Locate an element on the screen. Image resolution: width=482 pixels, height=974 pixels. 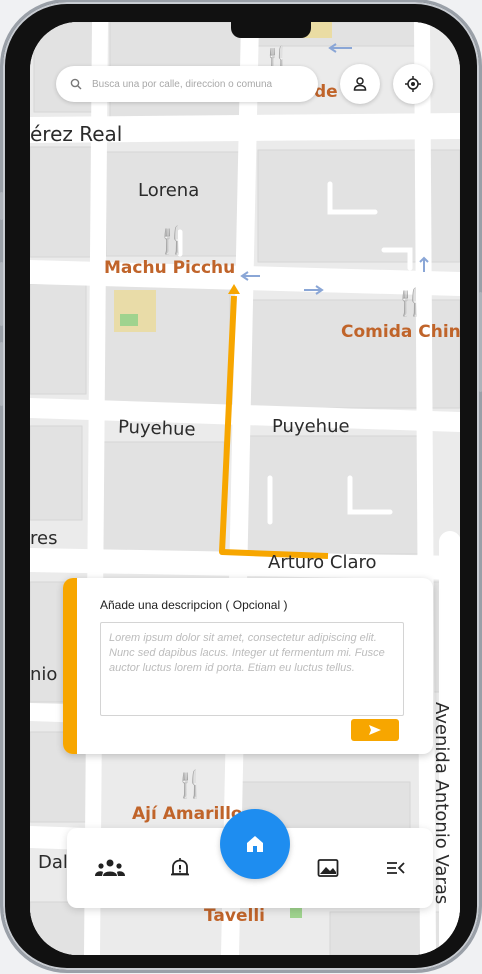
profile-button is located at coordinates (360, 84).